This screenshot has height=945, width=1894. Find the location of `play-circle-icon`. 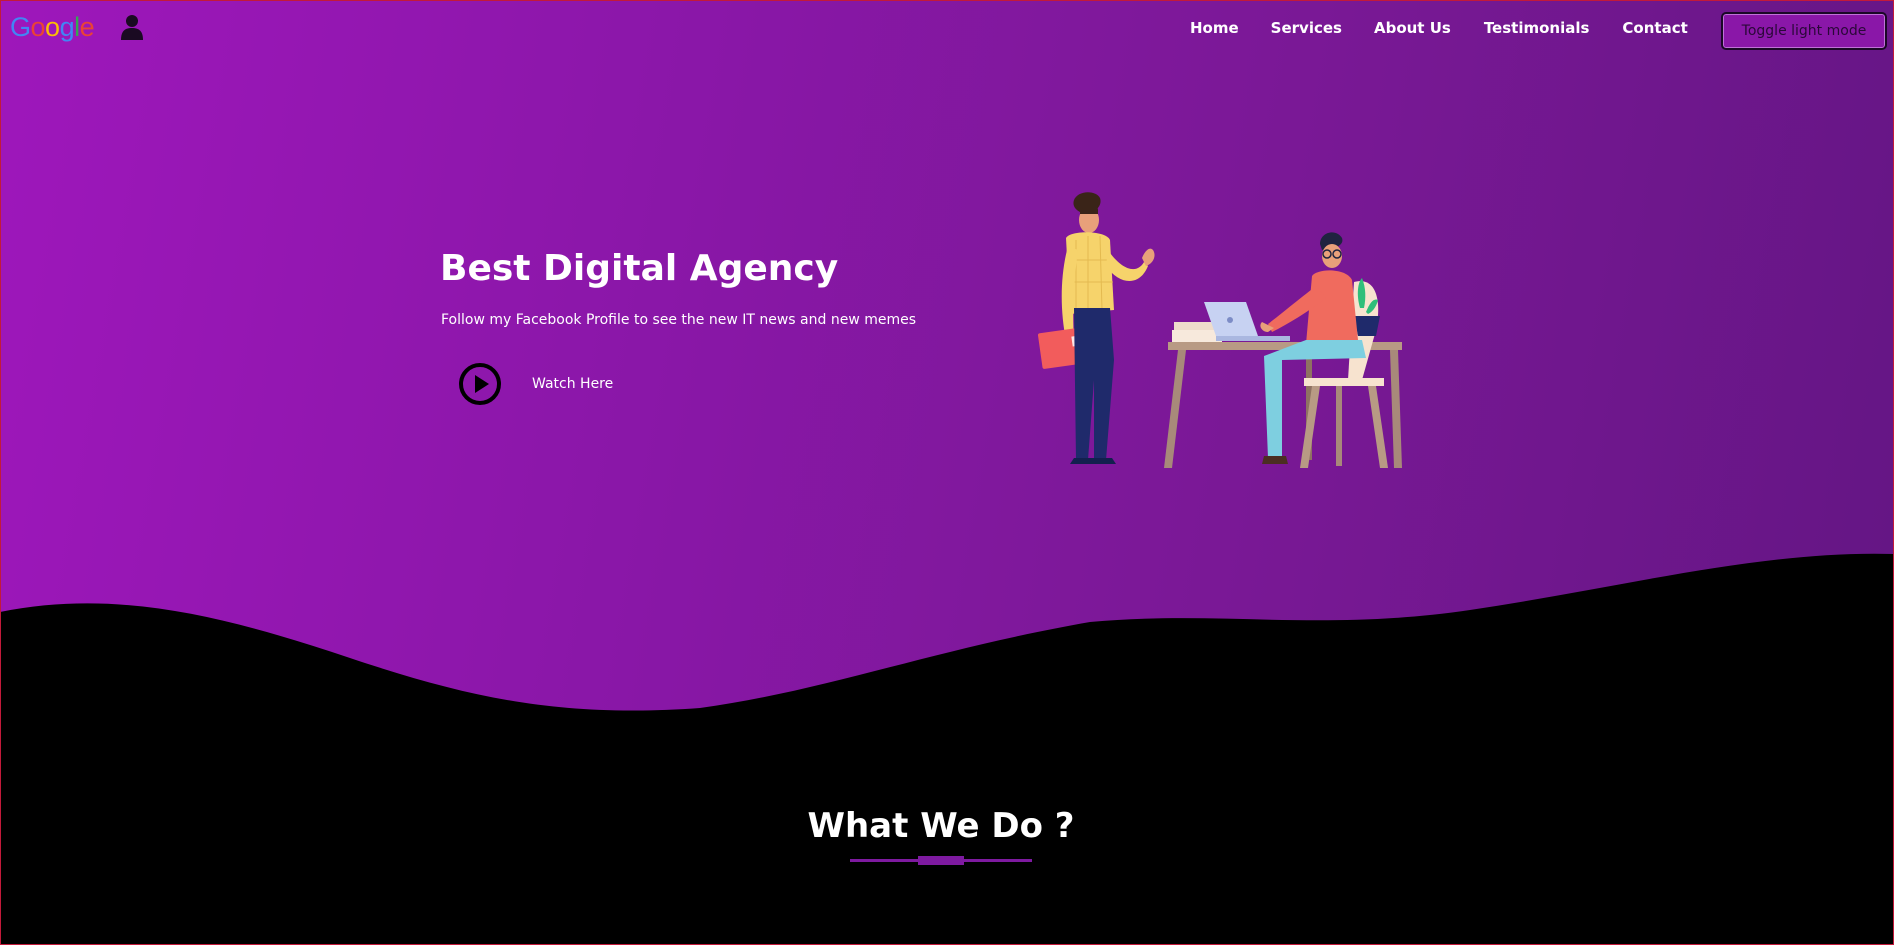

play-circle-icon is located at coordinates (480, 384).